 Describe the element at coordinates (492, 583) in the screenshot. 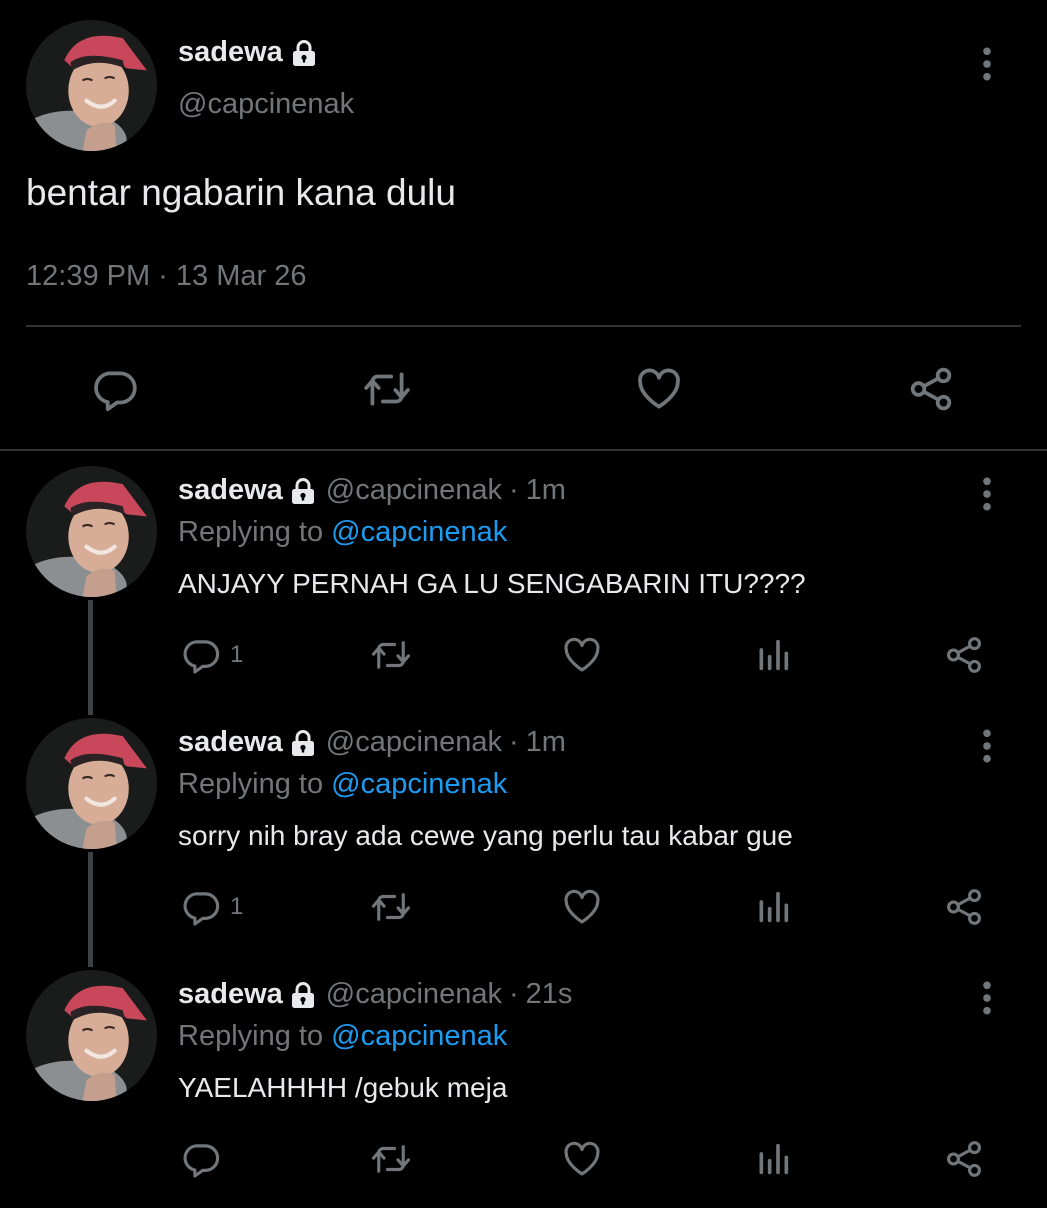

I see `reply-text: ANJAYY PERNAH GA LU SENGABARIN ITU????` at that location.